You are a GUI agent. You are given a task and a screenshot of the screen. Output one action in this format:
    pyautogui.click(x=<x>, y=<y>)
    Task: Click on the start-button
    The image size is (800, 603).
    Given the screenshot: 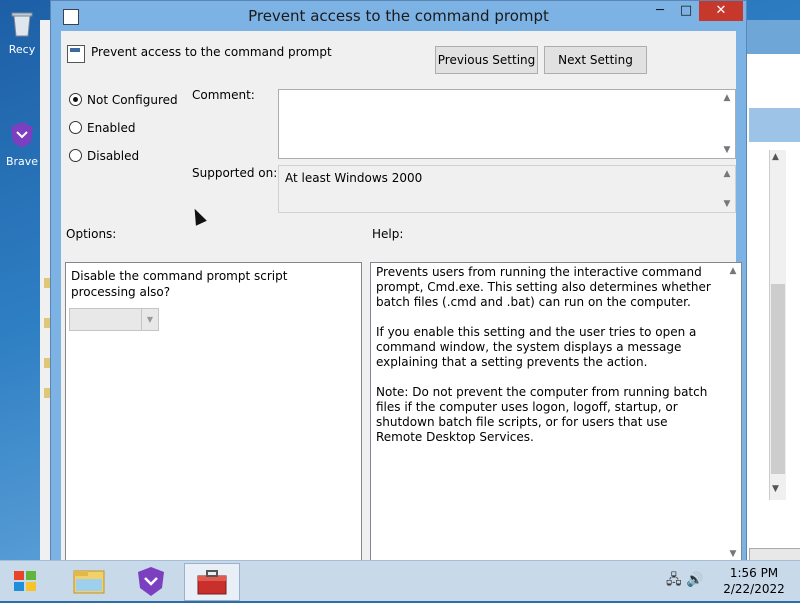 What is the action you would take?
    pyautogui.click(x=26, y=581)
    